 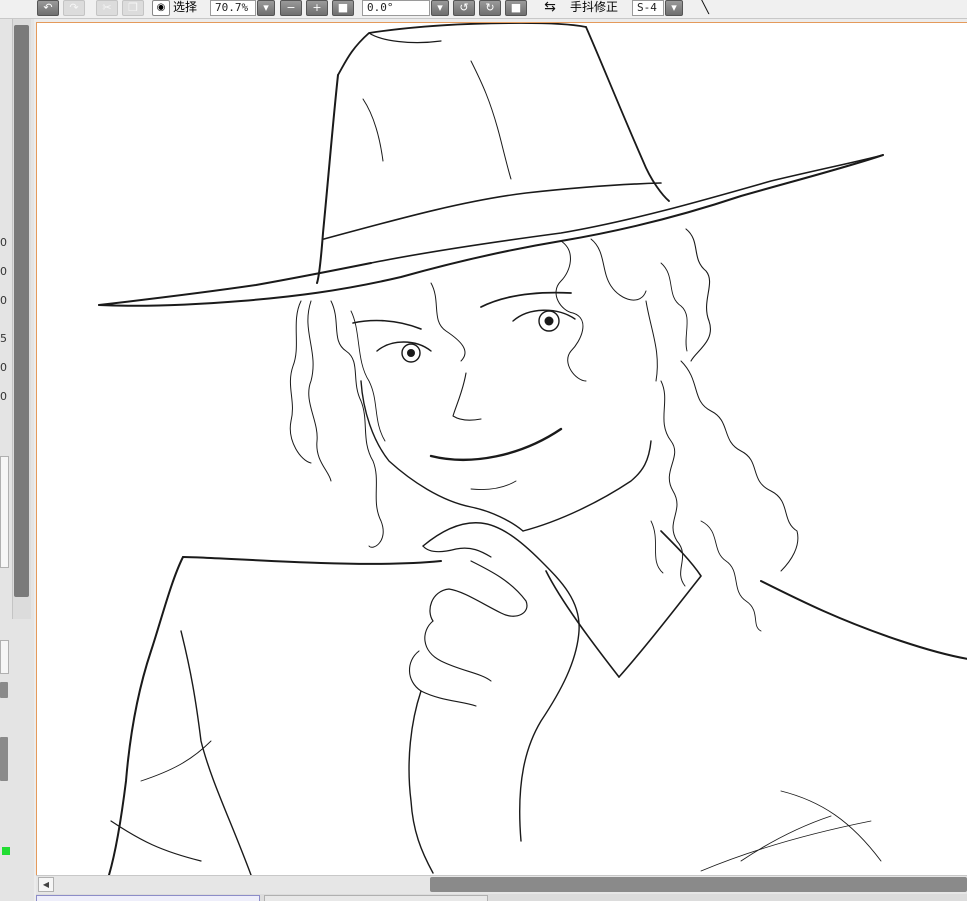 I want to click on rotate-right-icon: ↻, so click(x=490, y=7).